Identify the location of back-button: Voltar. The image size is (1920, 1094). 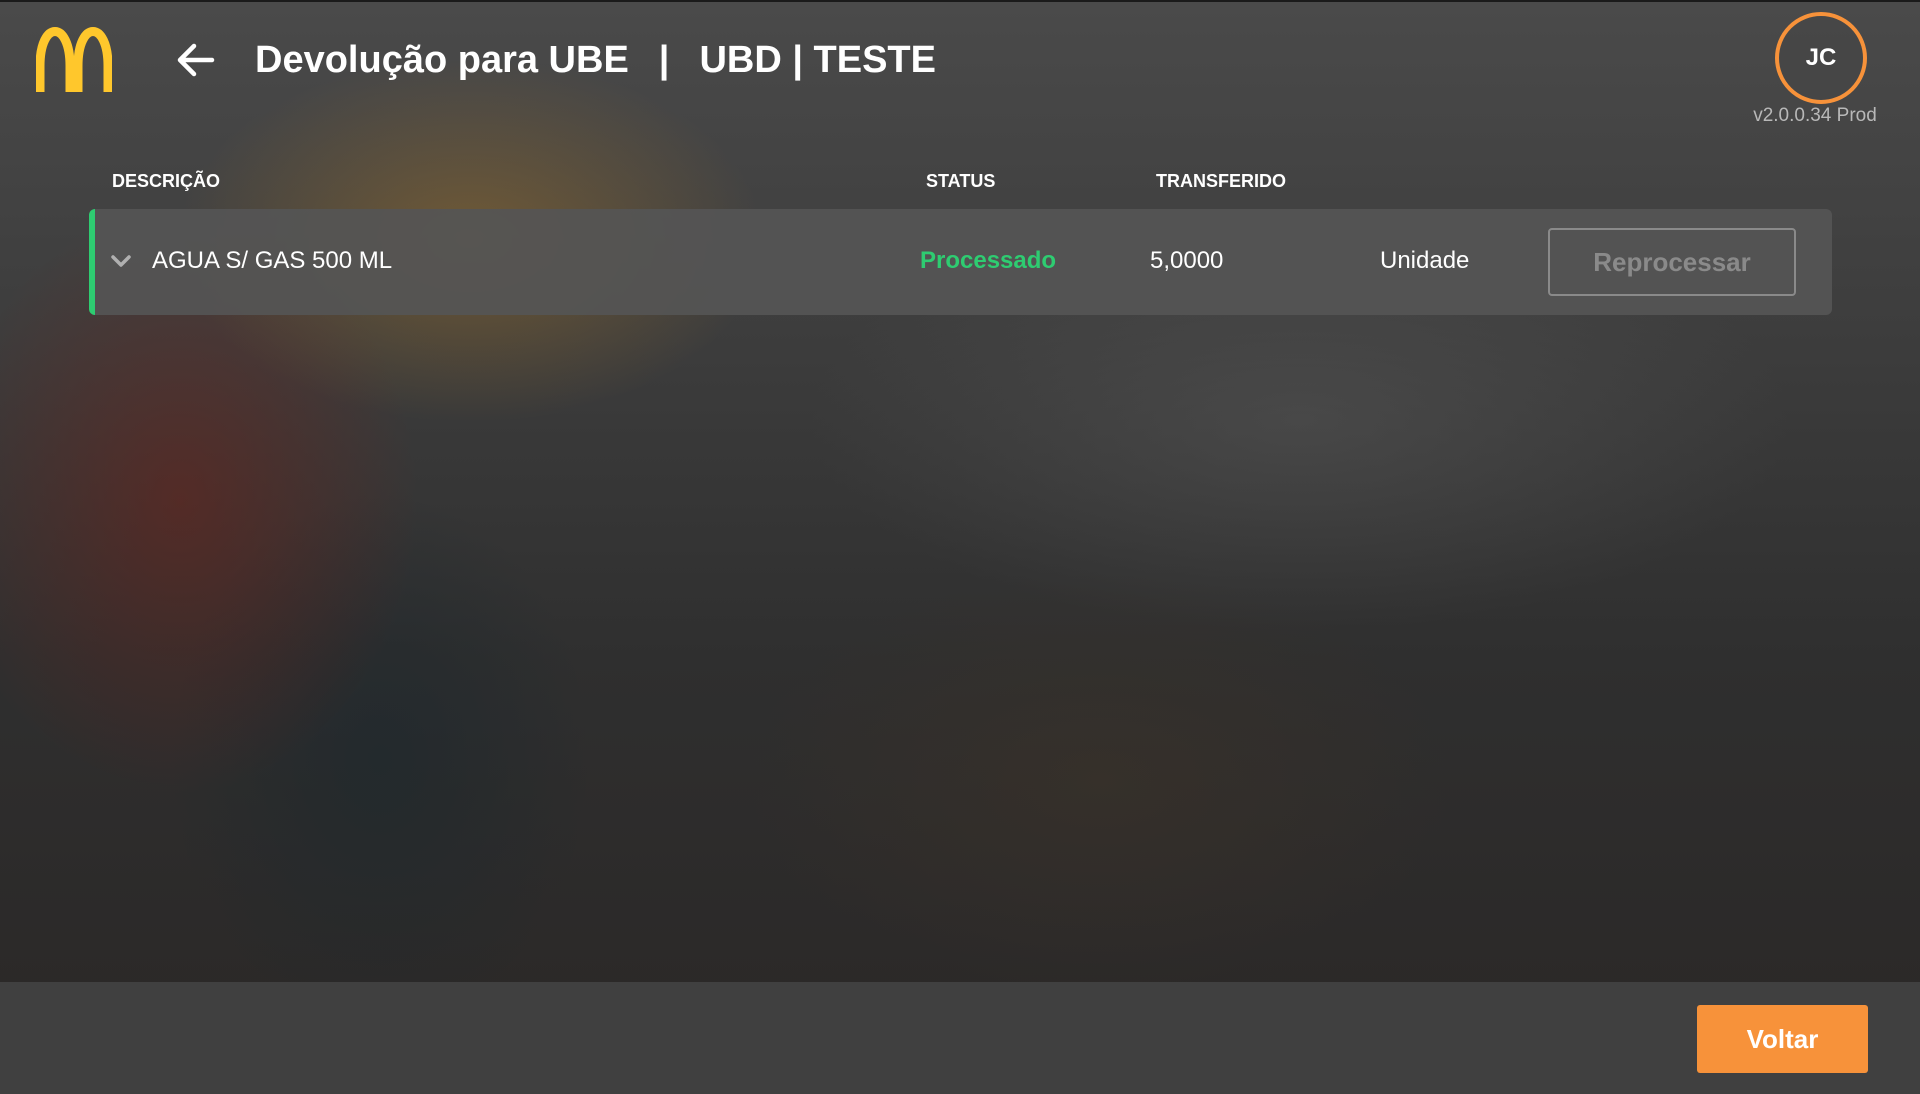
(1782, 1039).